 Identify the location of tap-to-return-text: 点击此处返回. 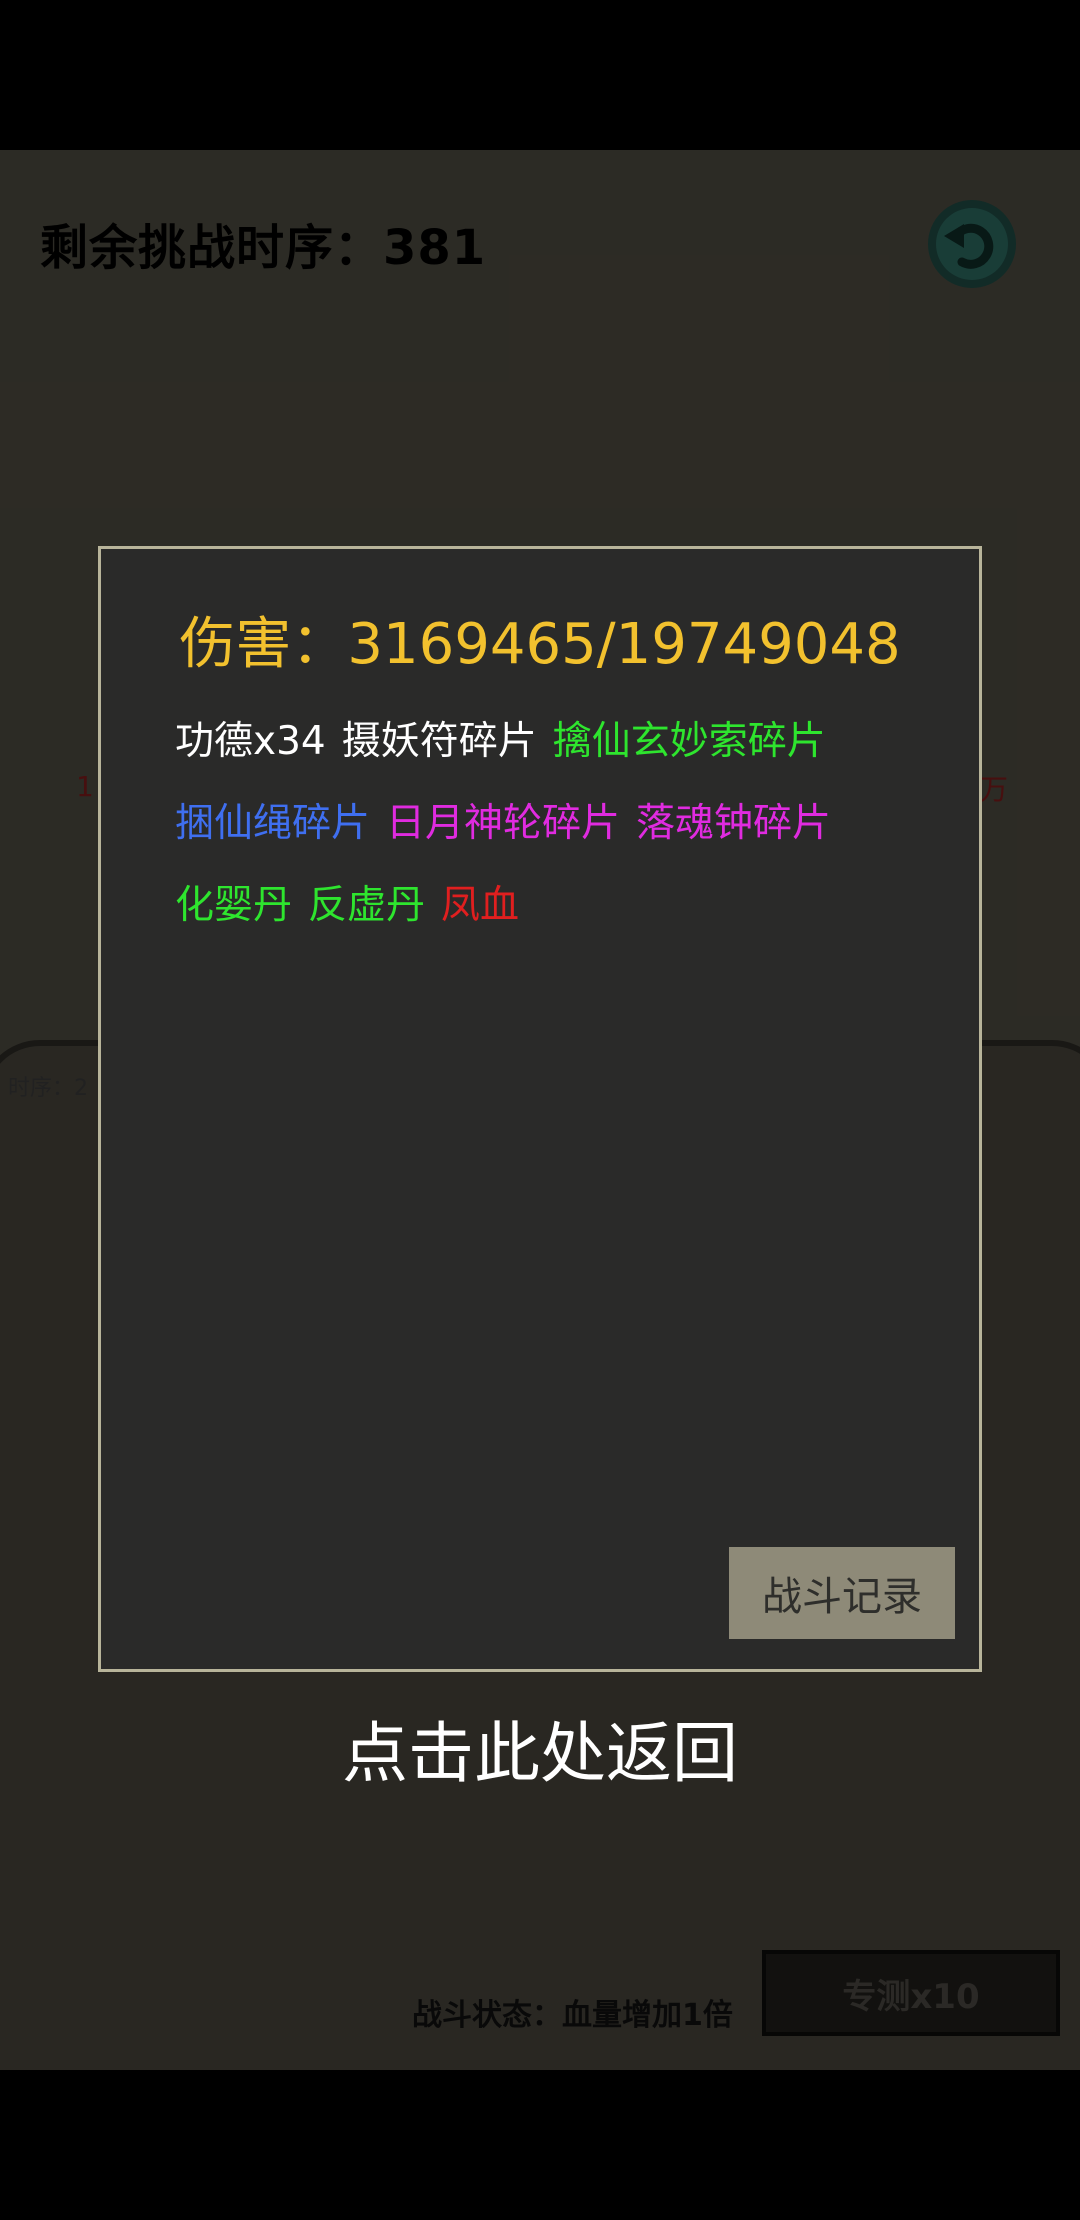
(540, 1748).